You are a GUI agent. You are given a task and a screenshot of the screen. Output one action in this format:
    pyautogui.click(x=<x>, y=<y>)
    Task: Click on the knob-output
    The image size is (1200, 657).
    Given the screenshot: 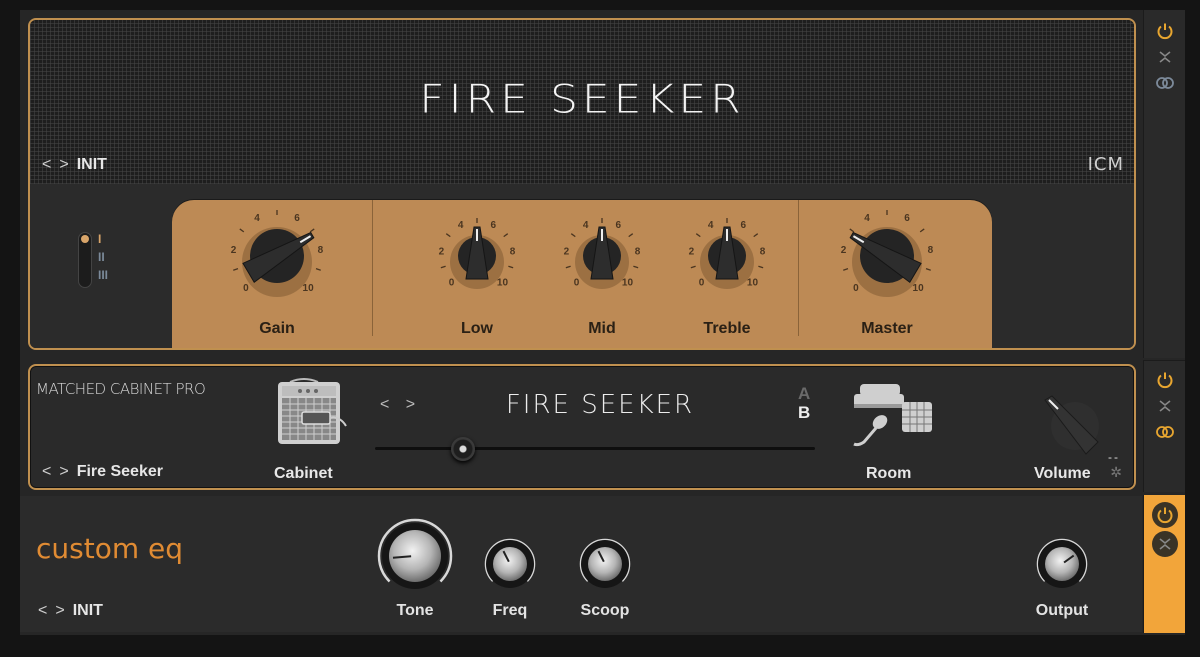 What is the action you would take?
    pyautogui.click(x=1062, y=566)
    